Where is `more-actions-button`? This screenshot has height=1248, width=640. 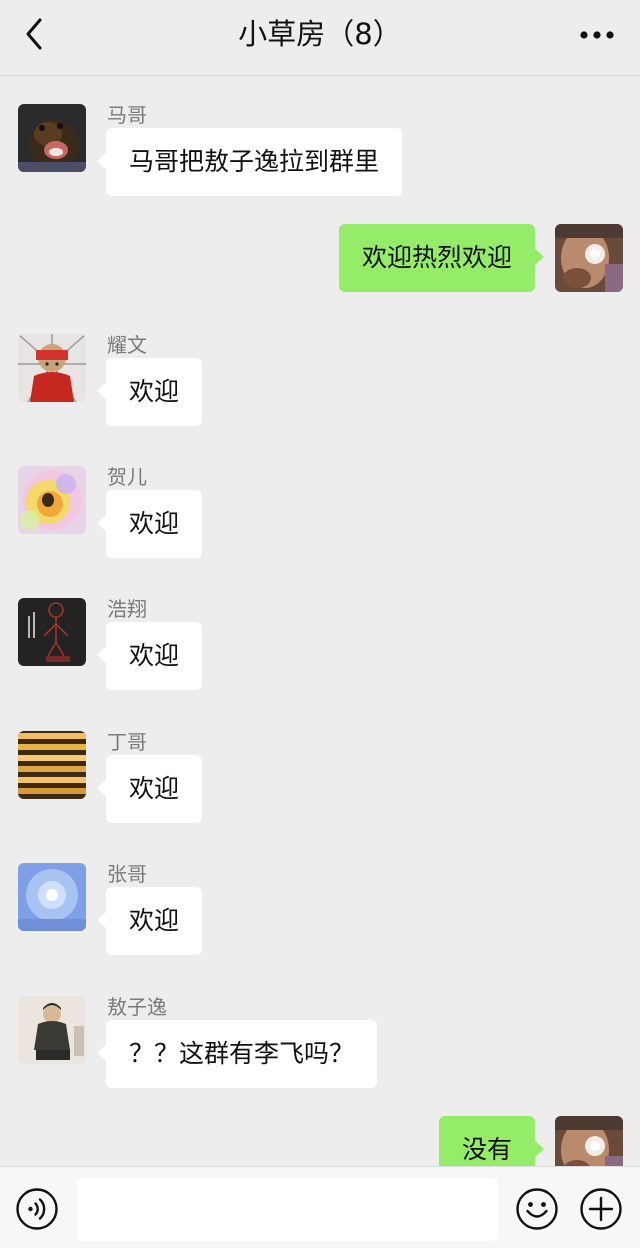
more-actions-button is located at coordinates (601, 1209).